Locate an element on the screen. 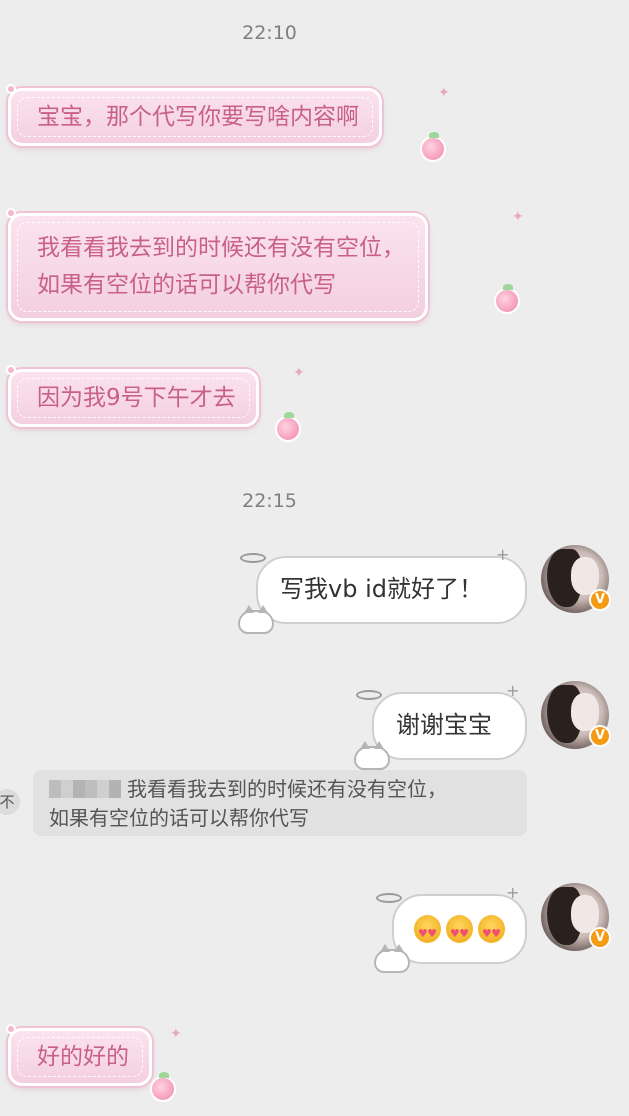 This screenshot has width=629, height=1116. outgoing-message-bubble: 写我vb id就好了！ is located at coordinates (391, 590).